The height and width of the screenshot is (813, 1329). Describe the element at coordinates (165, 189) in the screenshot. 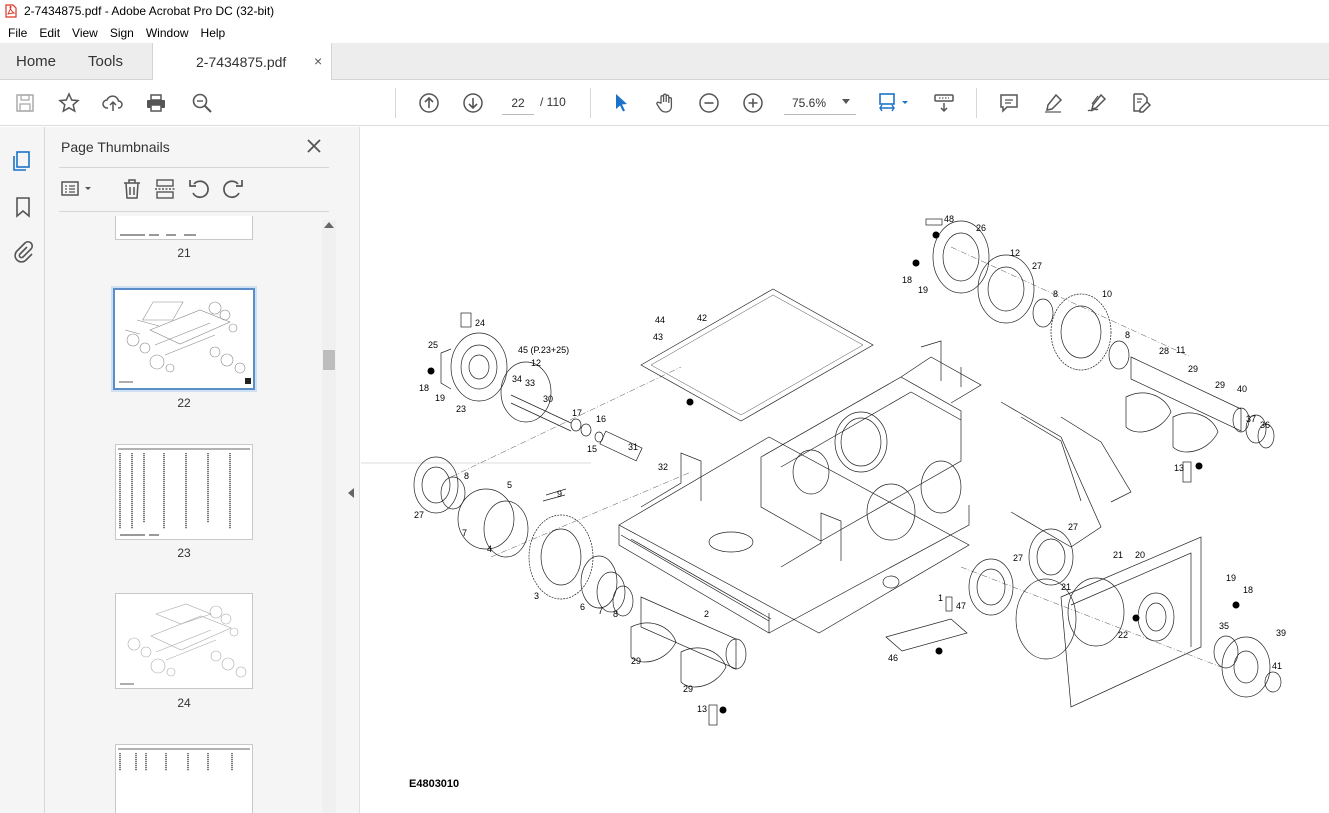

I see `extract-pages-icon` at that location.